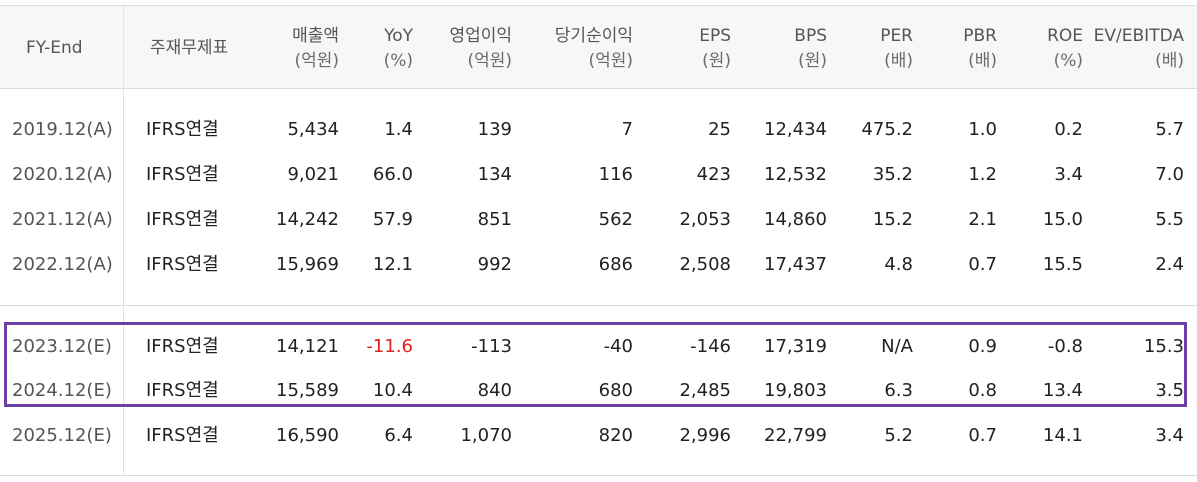 The height and width of the screenshot is (482, 1197). What do you see at coordinates (719, 129) in the screenshot?
I see `cell-eps: 25` at bounding box center [719, 129].